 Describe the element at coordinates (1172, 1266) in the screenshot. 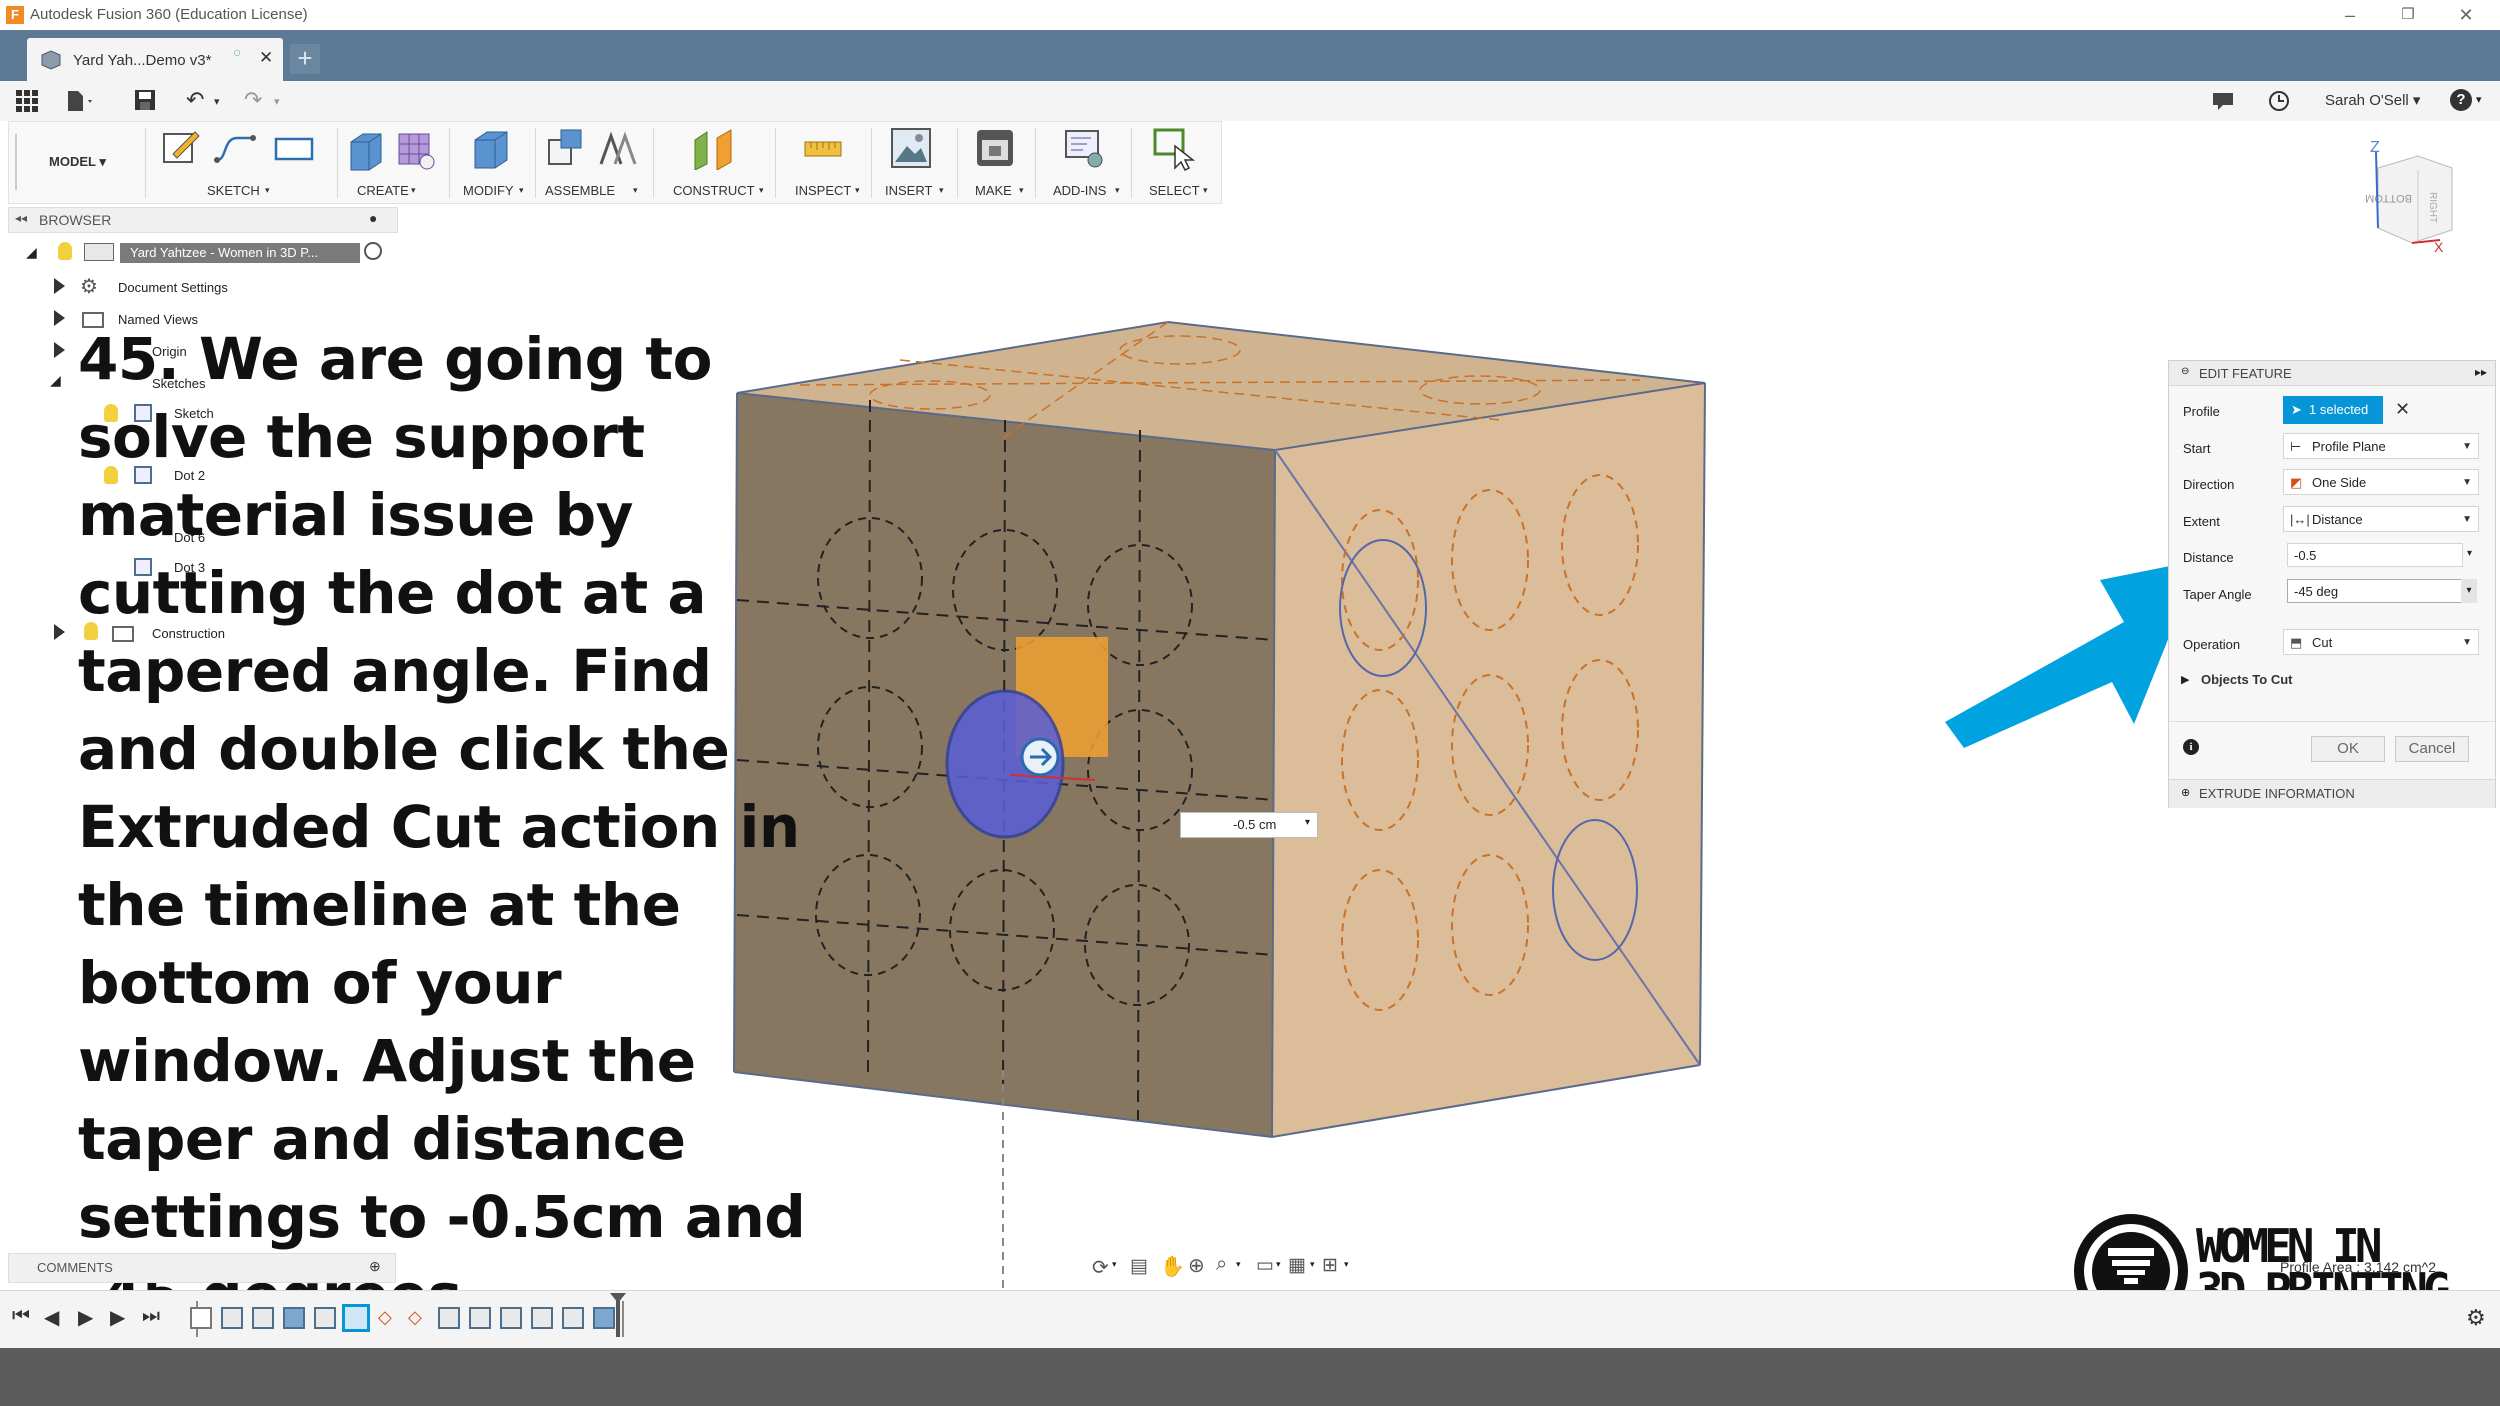

I see `pan-hand-icon: ✋` at that location.